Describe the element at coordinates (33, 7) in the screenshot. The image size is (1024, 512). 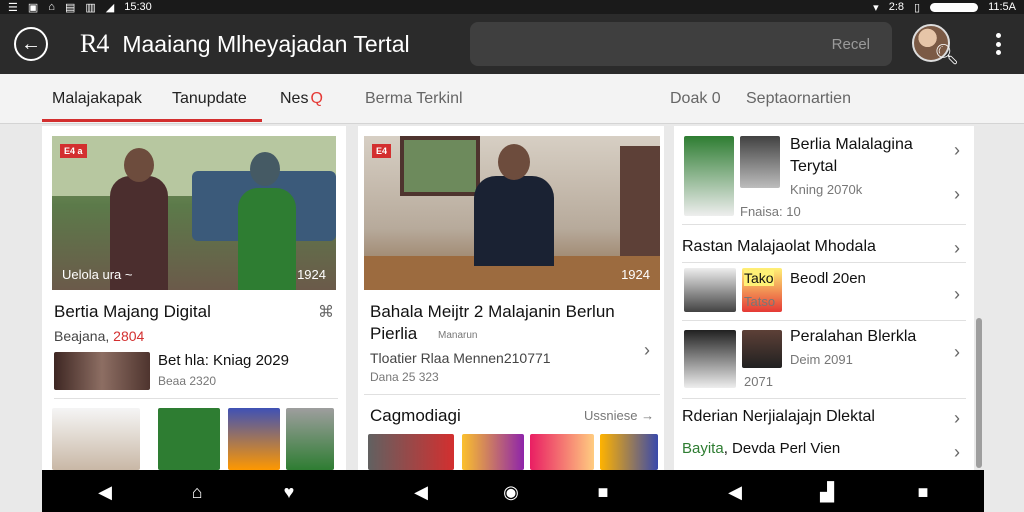
I see `tv-icon: ▣` at that location.